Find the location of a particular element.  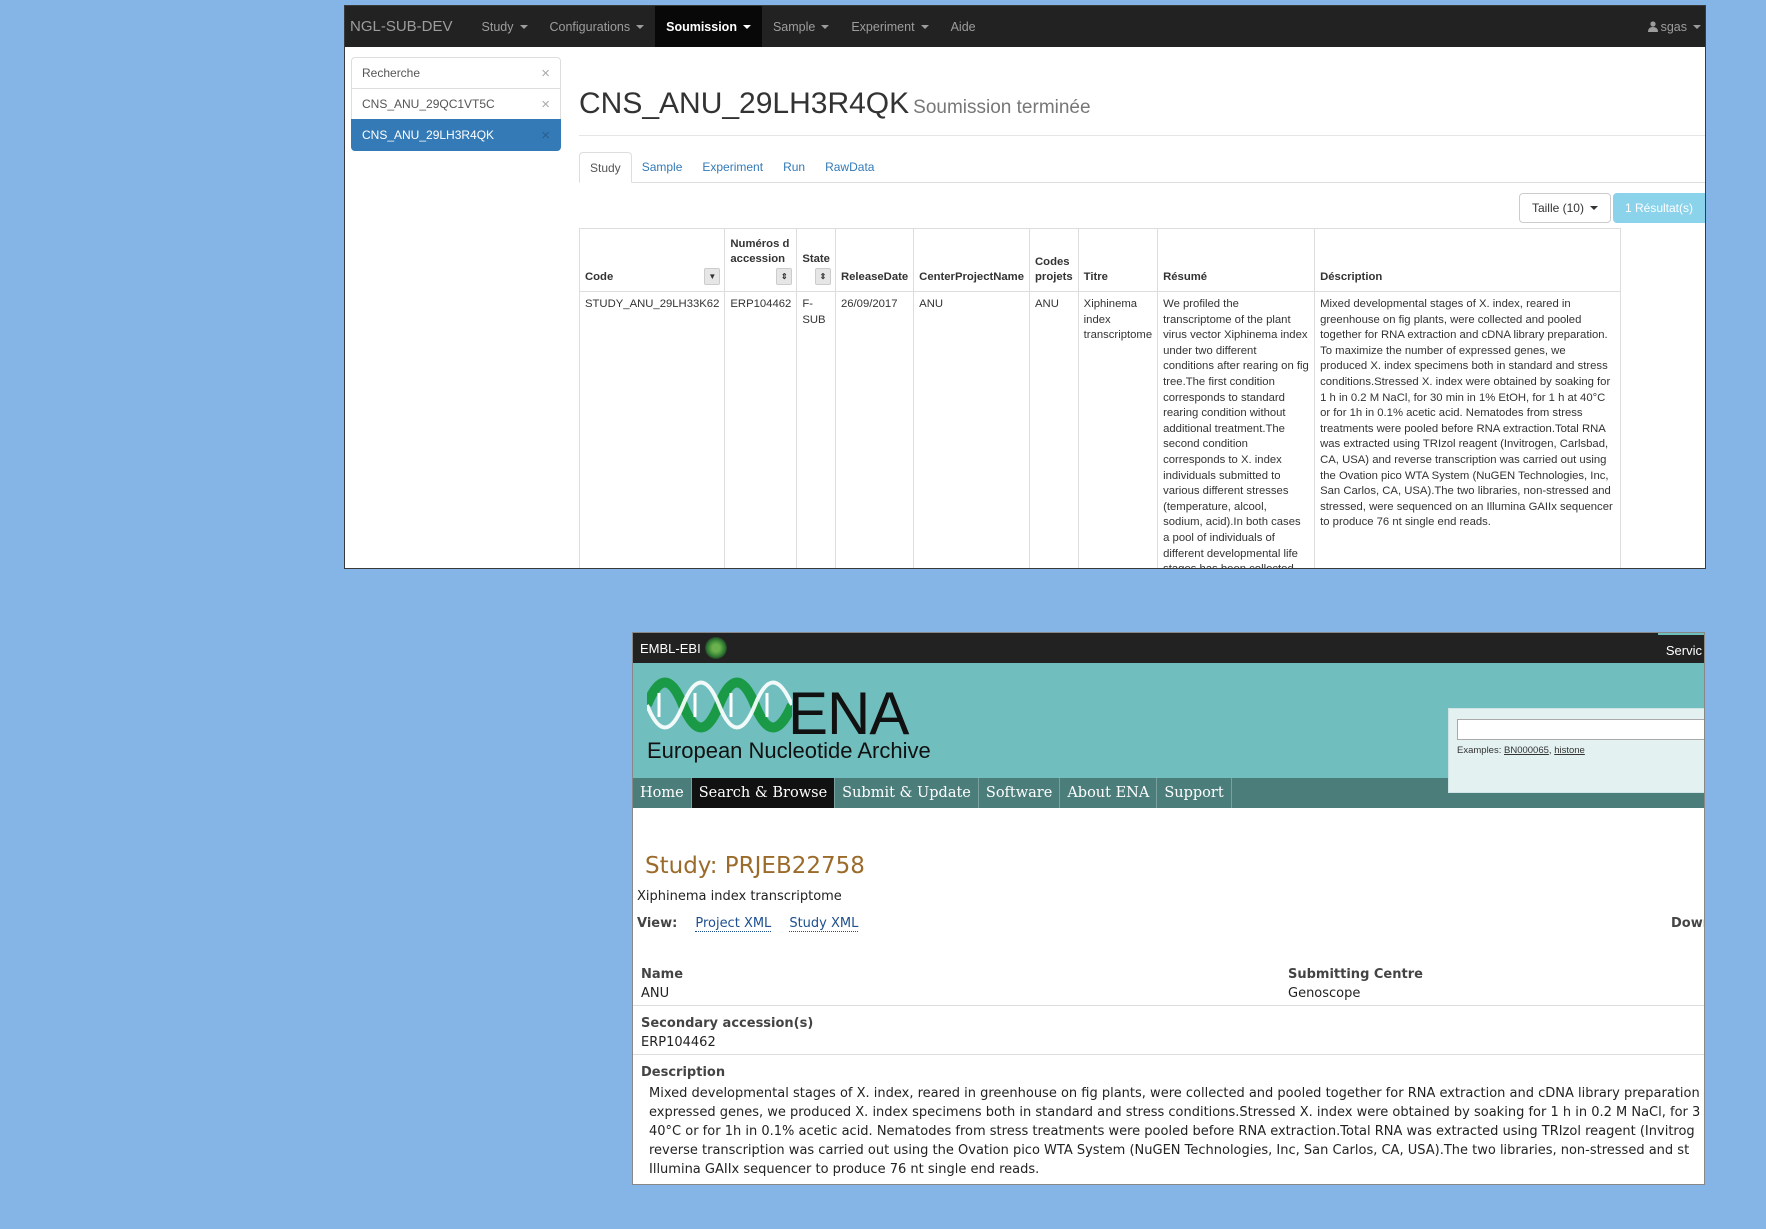

nav-study: Study is located at coordinates (505, 26).